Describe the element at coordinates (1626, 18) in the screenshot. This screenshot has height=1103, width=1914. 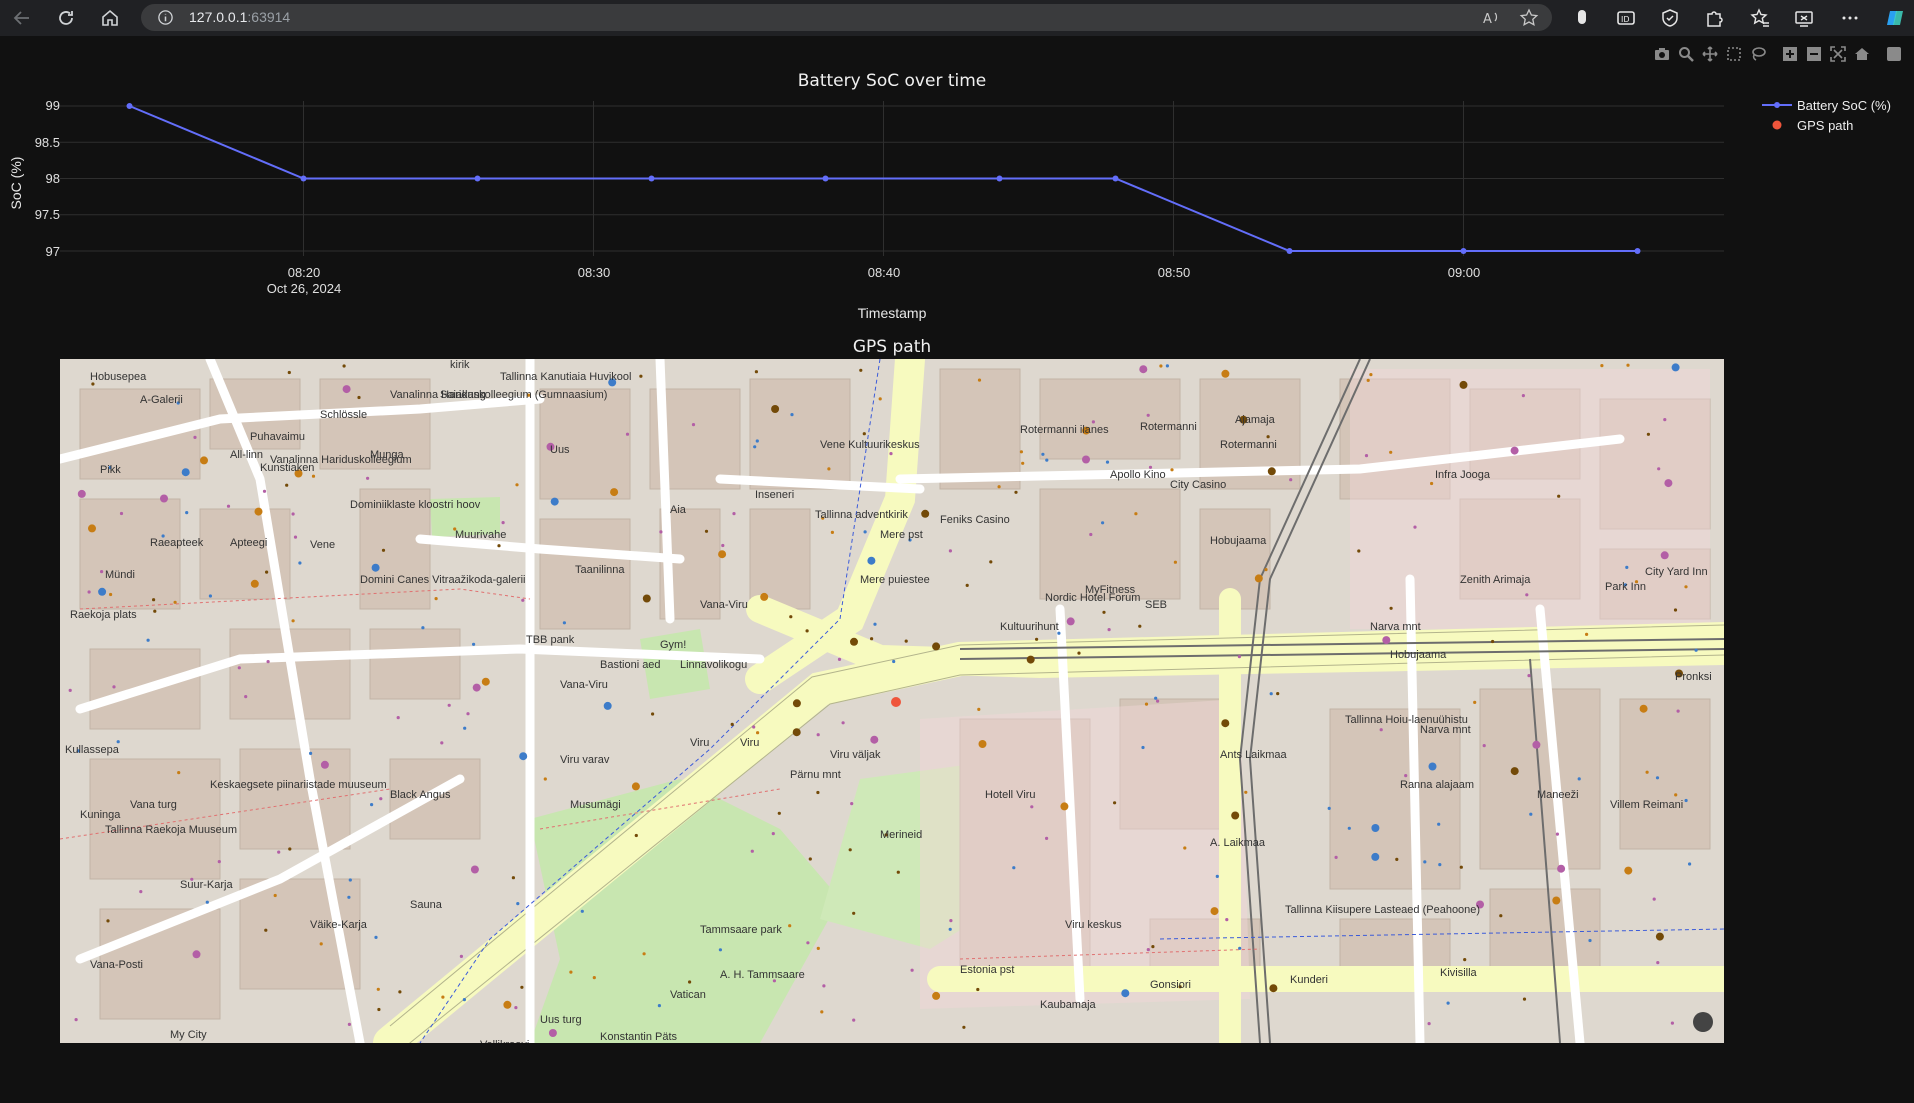
I see `immersive-reader-icon: ID` at that location.